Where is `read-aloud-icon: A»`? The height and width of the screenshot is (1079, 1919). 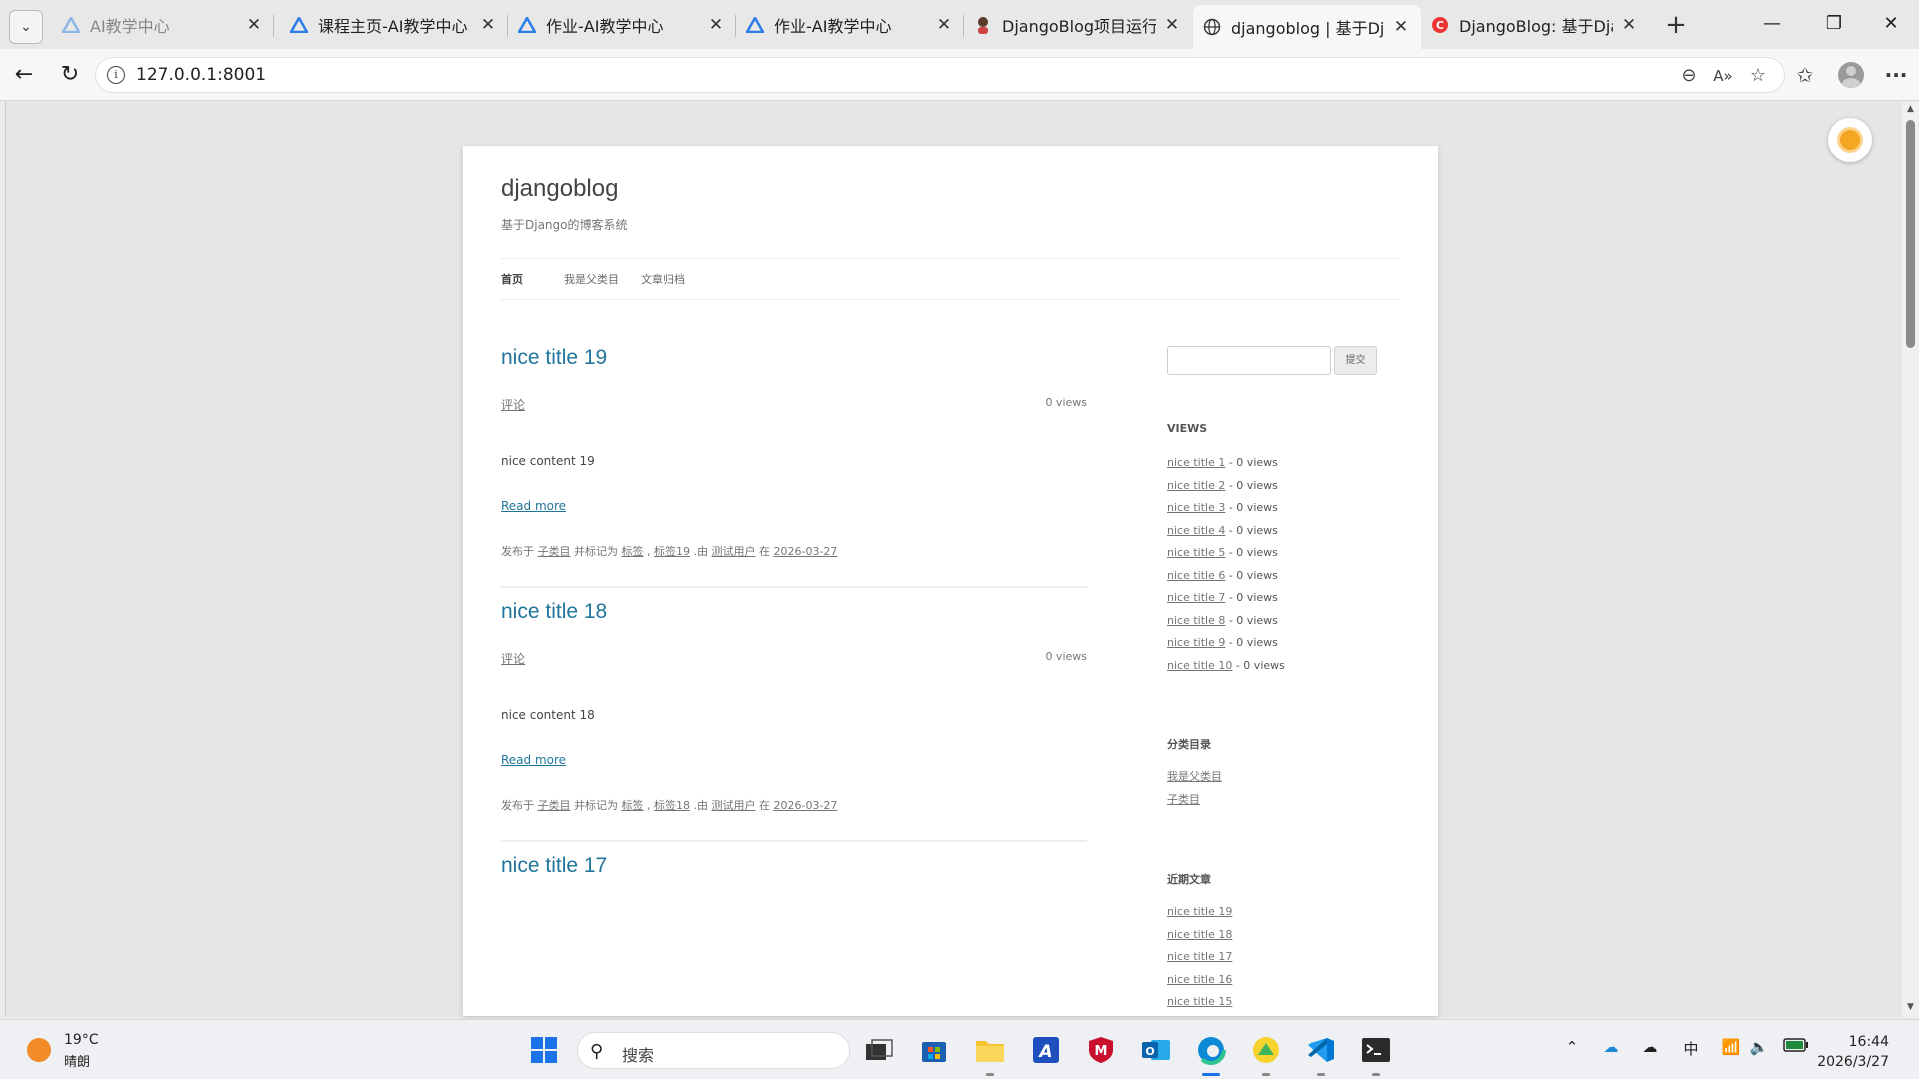
read-aloud-icon: A» is located at coordinates (1723, 76).